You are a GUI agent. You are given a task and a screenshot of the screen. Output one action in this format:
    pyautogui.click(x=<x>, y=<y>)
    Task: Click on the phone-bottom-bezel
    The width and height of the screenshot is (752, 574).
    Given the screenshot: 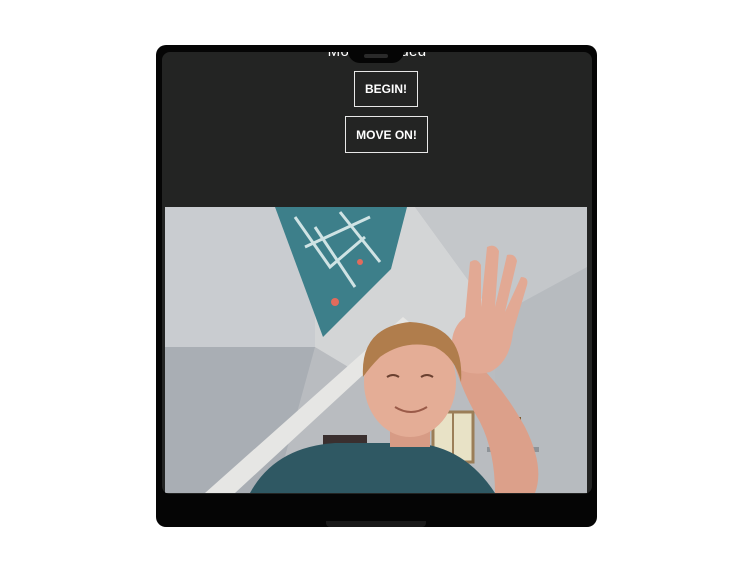 What is the action you would take?
    pyautogui.click(x=376, y=524)
    